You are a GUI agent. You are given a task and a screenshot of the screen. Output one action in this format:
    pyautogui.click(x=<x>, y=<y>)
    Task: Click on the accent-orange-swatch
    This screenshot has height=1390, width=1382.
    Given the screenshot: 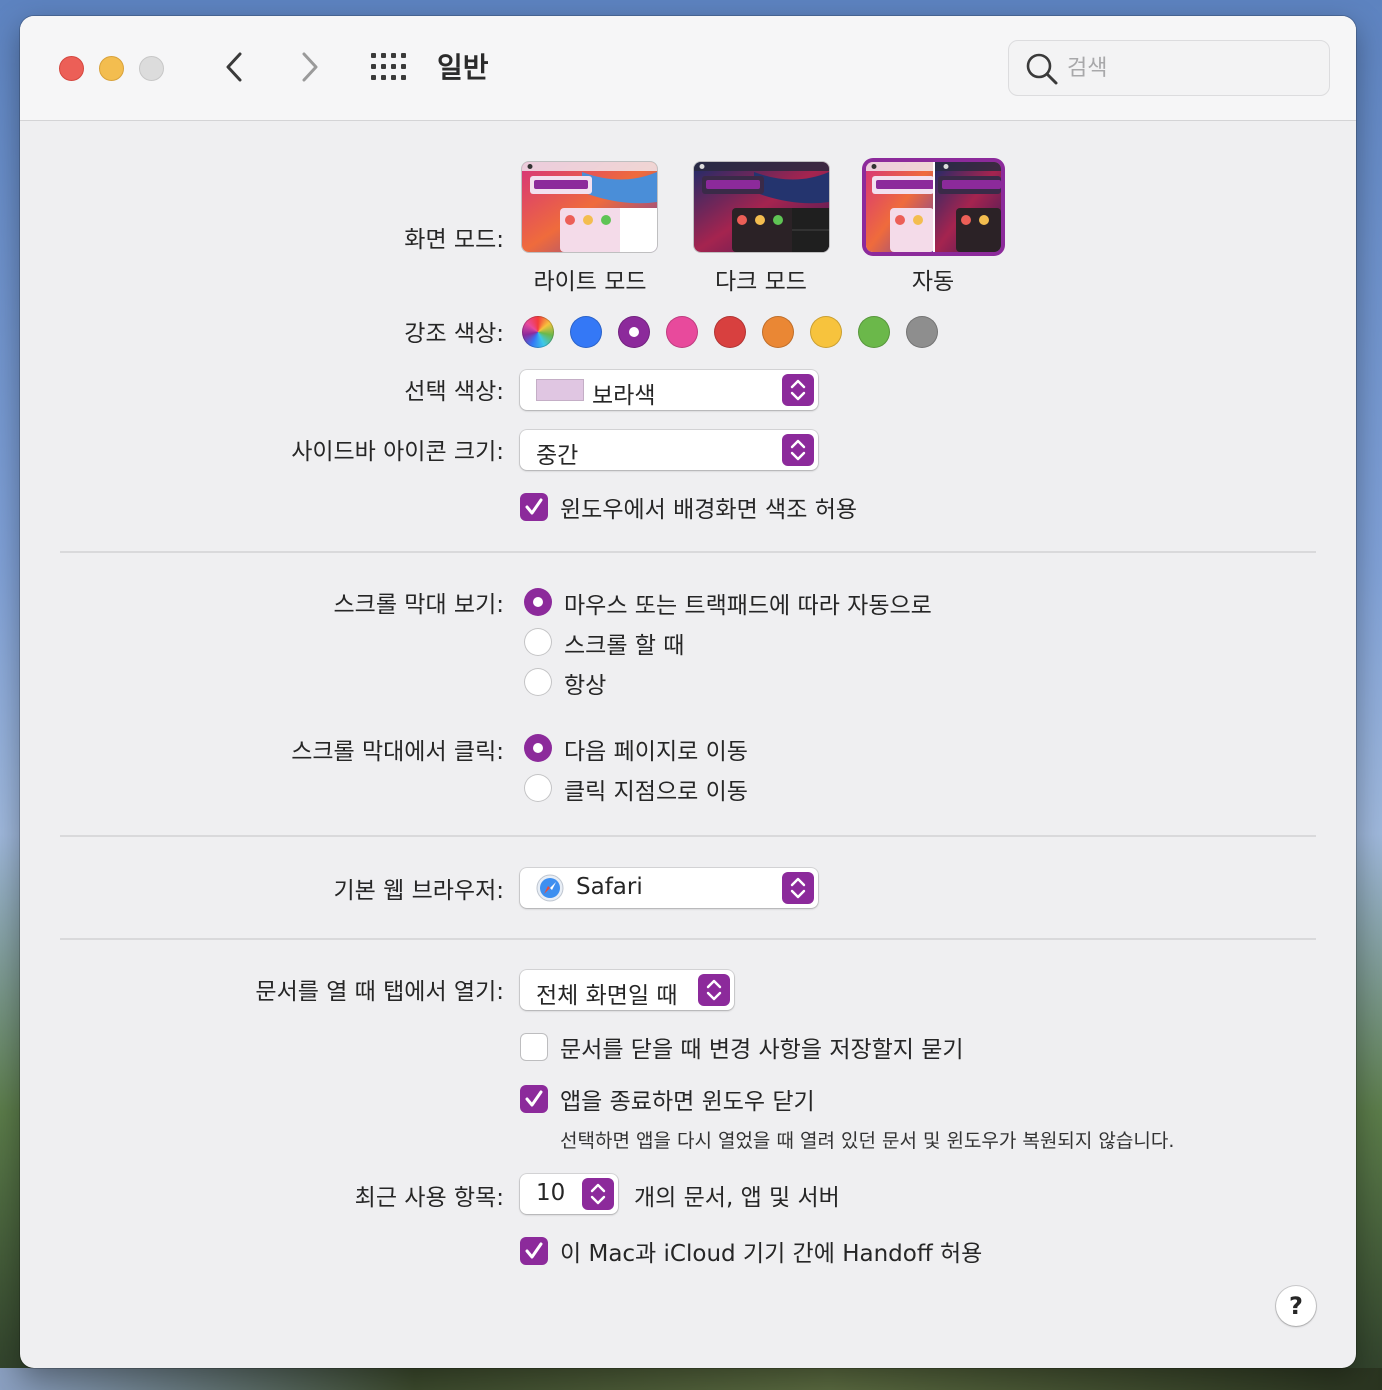 What is the action you would take?
    pyautogui.click(x=778, y=332)
    